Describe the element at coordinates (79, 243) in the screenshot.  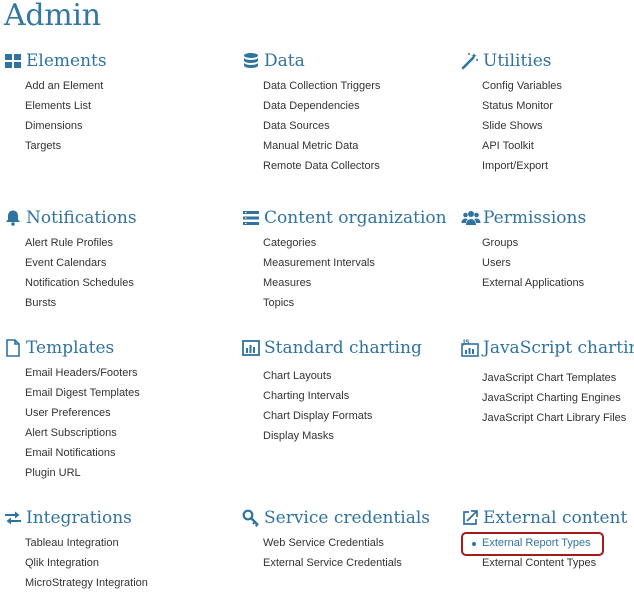
I see `link-alert-rule-profiles: Alert Rule Profiles` at that location.